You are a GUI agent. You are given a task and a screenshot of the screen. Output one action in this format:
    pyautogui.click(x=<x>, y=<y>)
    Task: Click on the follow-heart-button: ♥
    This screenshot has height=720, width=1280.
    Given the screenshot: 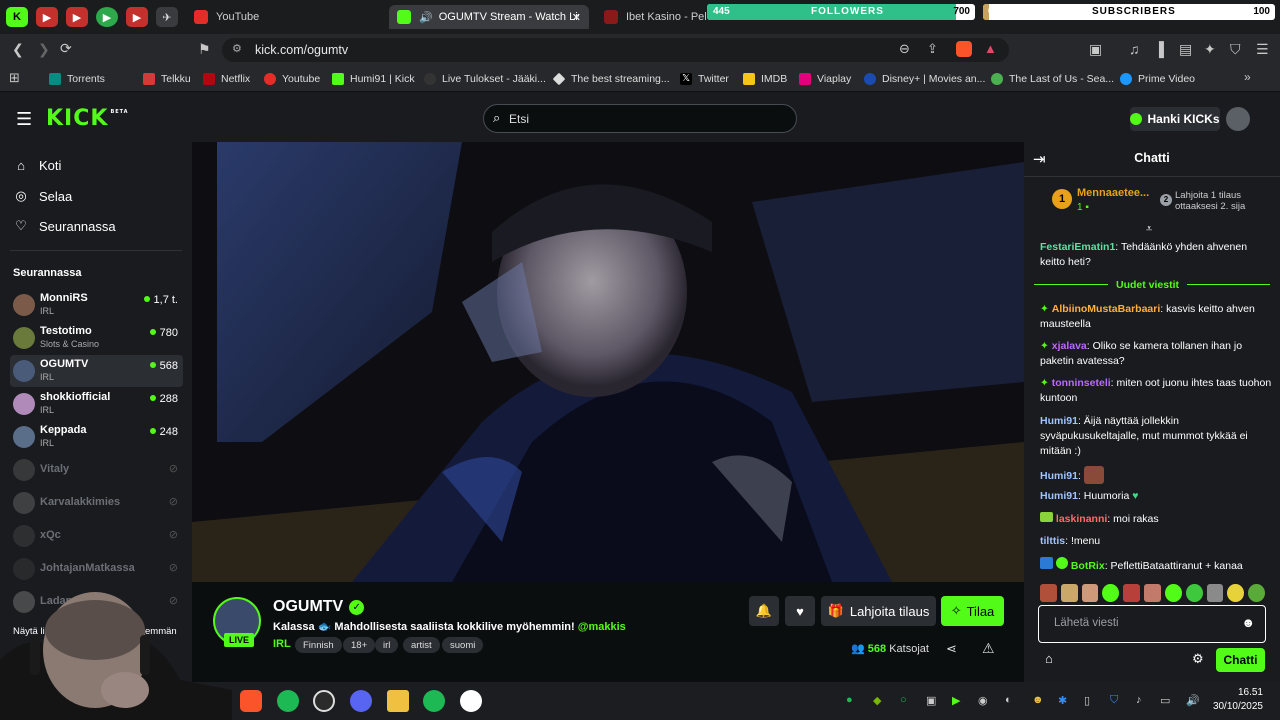 What is the action you would take?
    pyautogui.click(x=800, y=611)
    